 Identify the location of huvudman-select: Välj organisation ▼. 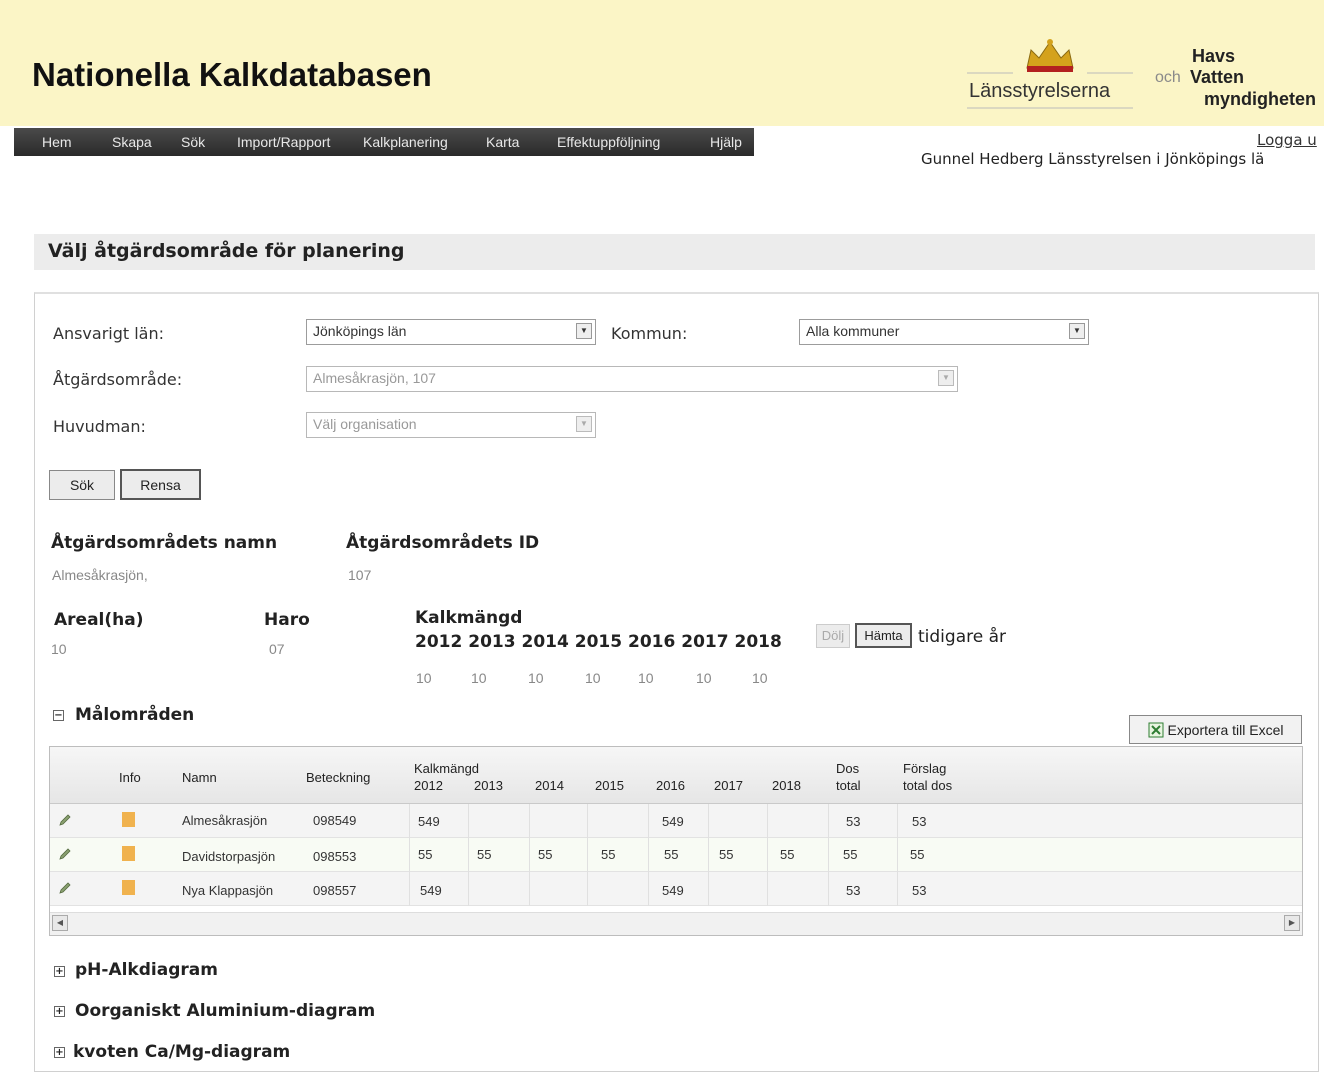
(451, 425).